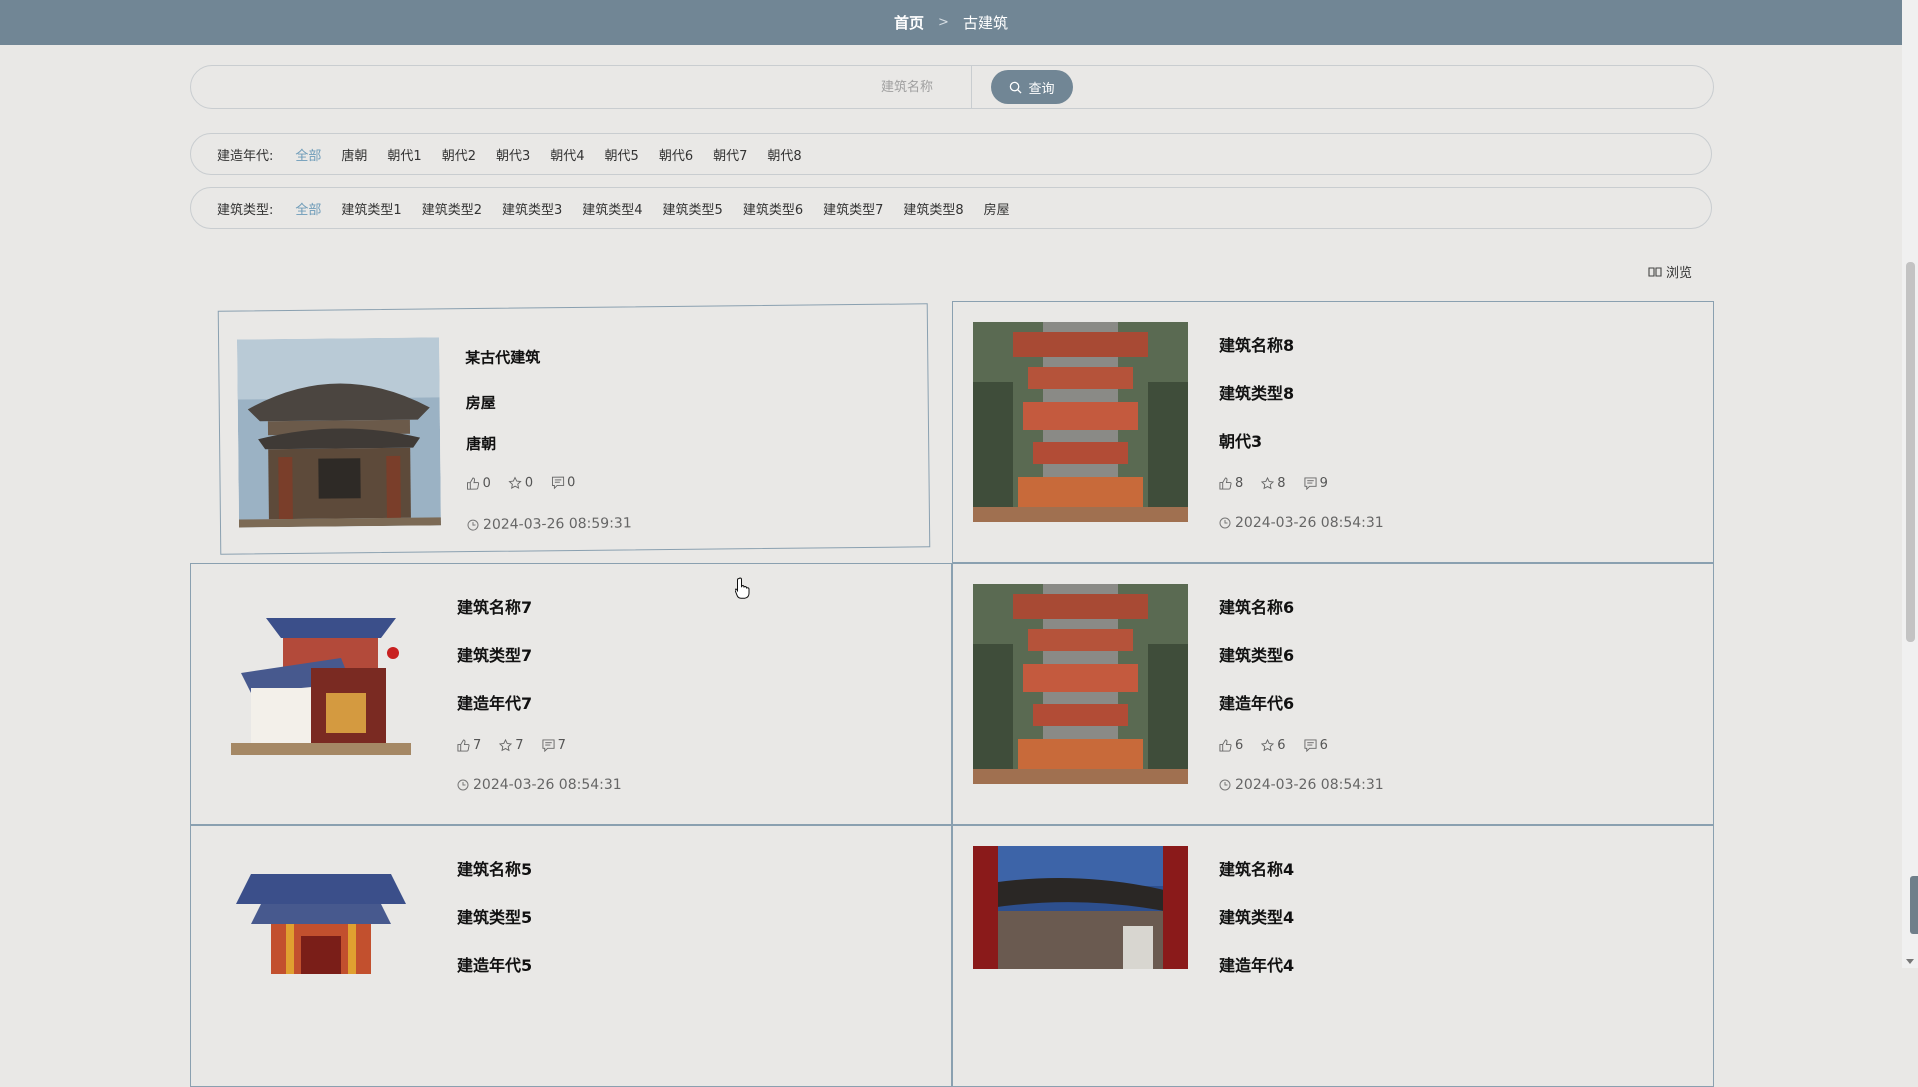 The height and width of the screenshot is (1087, 1918). Describe the element at coordinates (404, 154) in the screenshot. I see `era-option: 朝代1` at that location.